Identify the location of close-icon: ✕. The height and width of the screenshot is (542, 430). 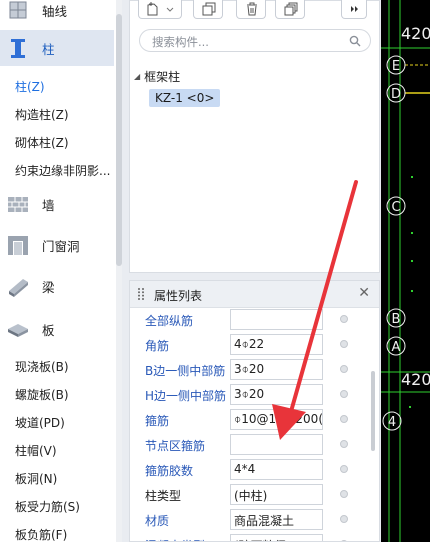
(364, 293).